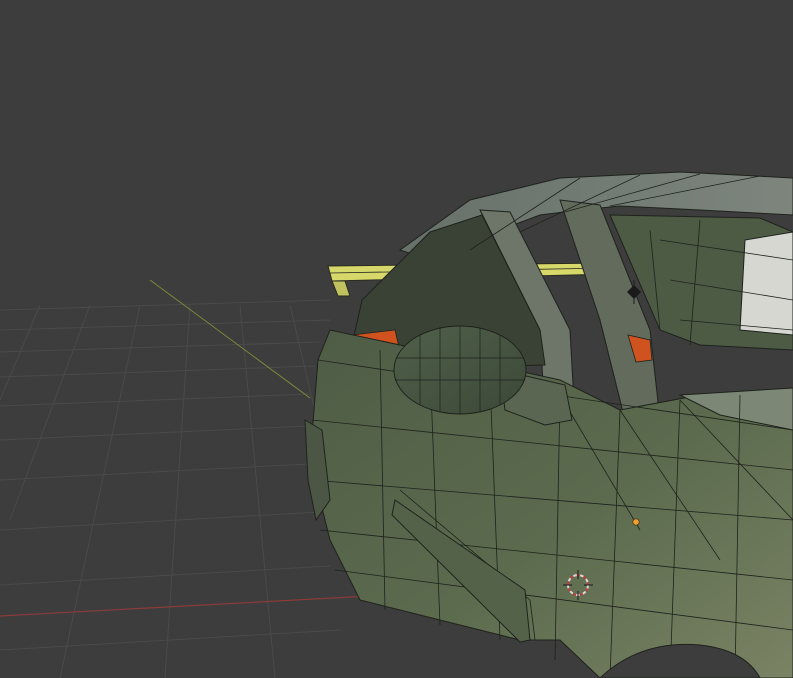 The image size is (793, 678). I want to click on x-axis-line, so click(185, 606).